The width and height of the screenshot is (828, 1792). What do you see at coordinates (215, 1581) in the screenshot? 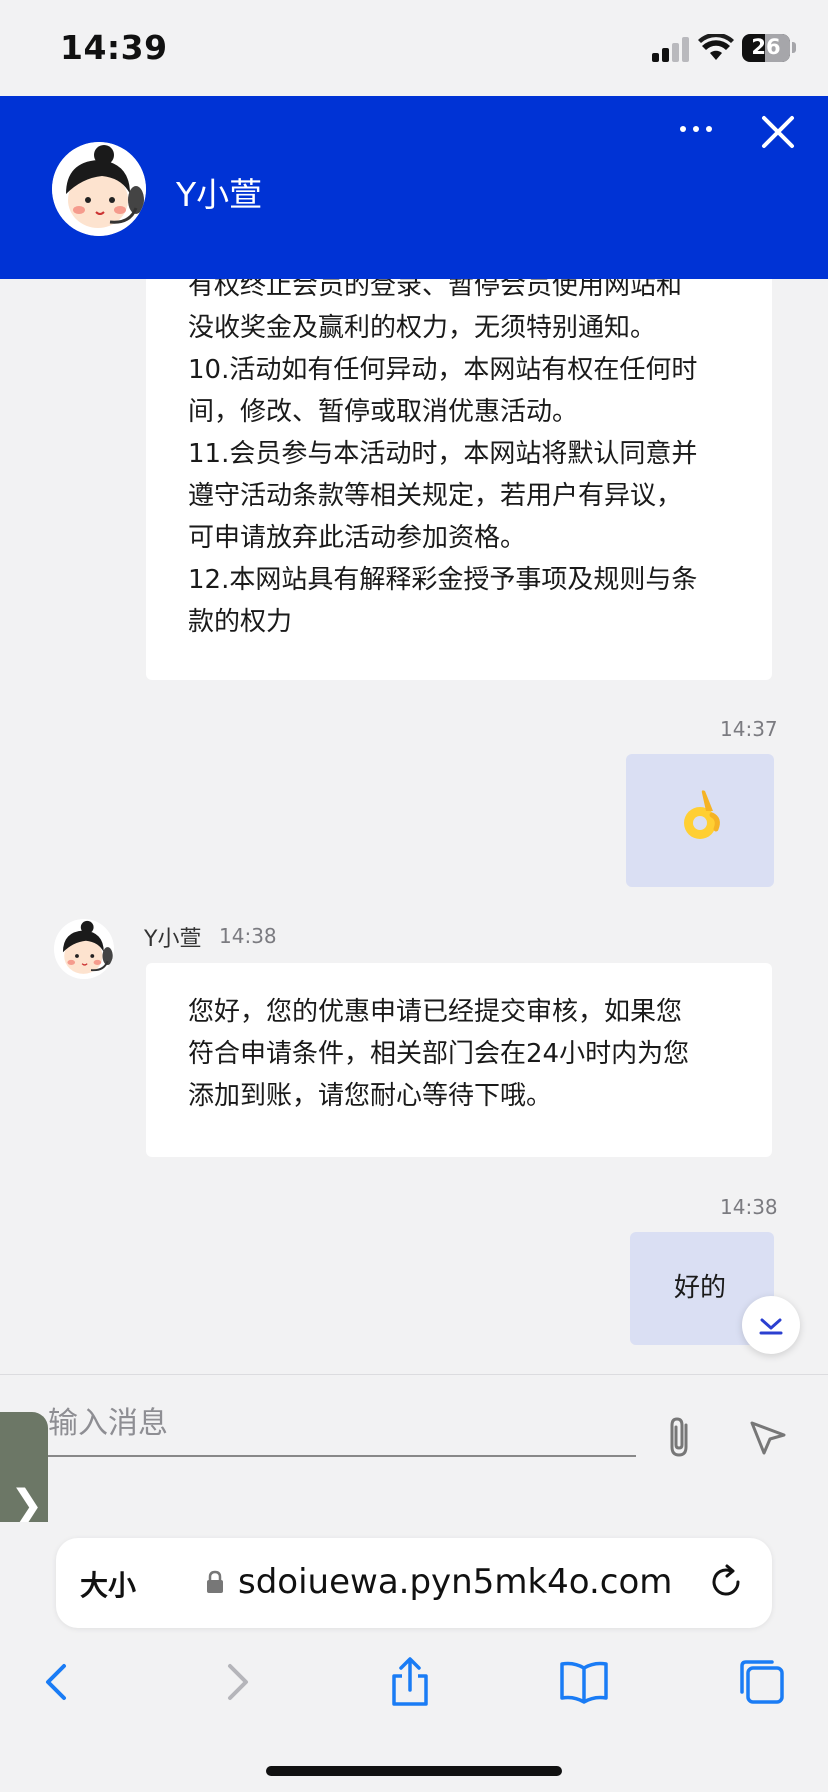
I see `lock-icon` at bounding box center [215, 1581].